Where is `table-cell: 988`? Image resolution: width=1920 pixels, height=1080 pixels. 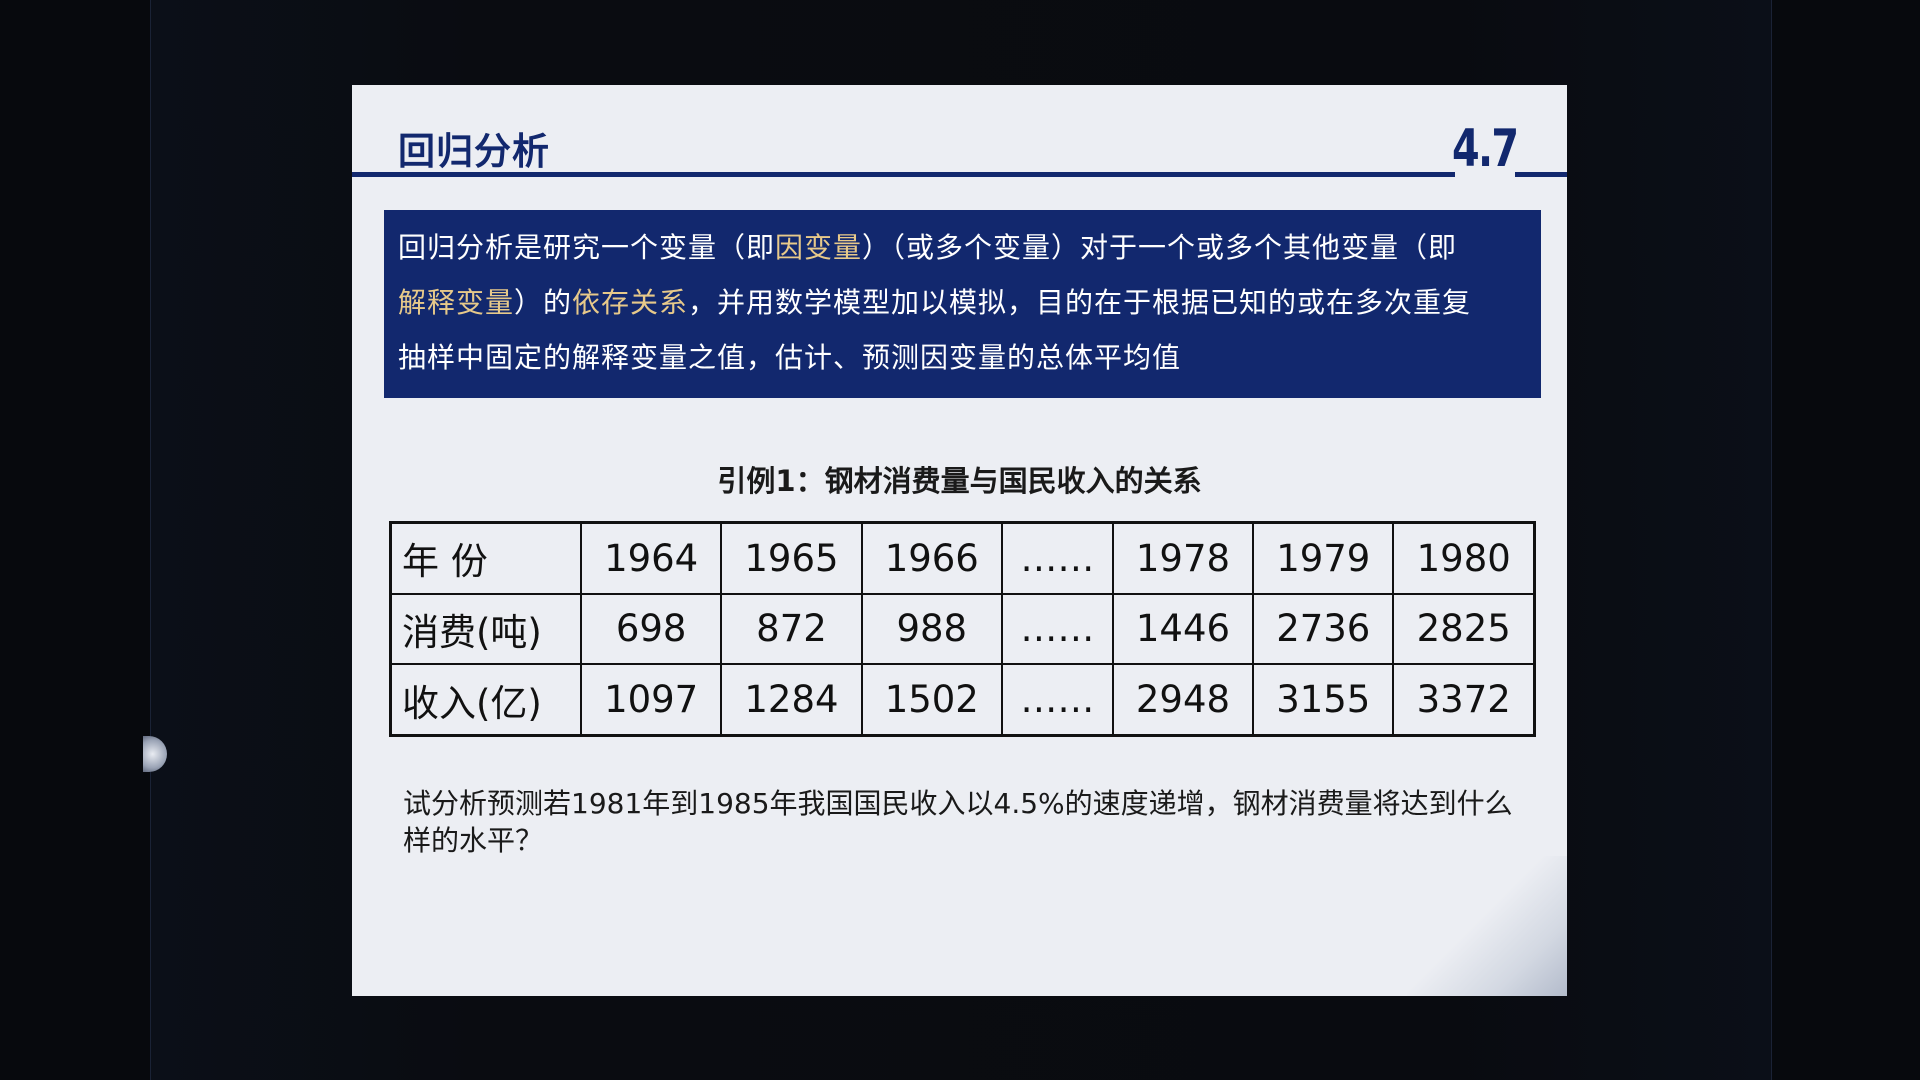
table-cell: 988 is located at coordinates (931, 629).